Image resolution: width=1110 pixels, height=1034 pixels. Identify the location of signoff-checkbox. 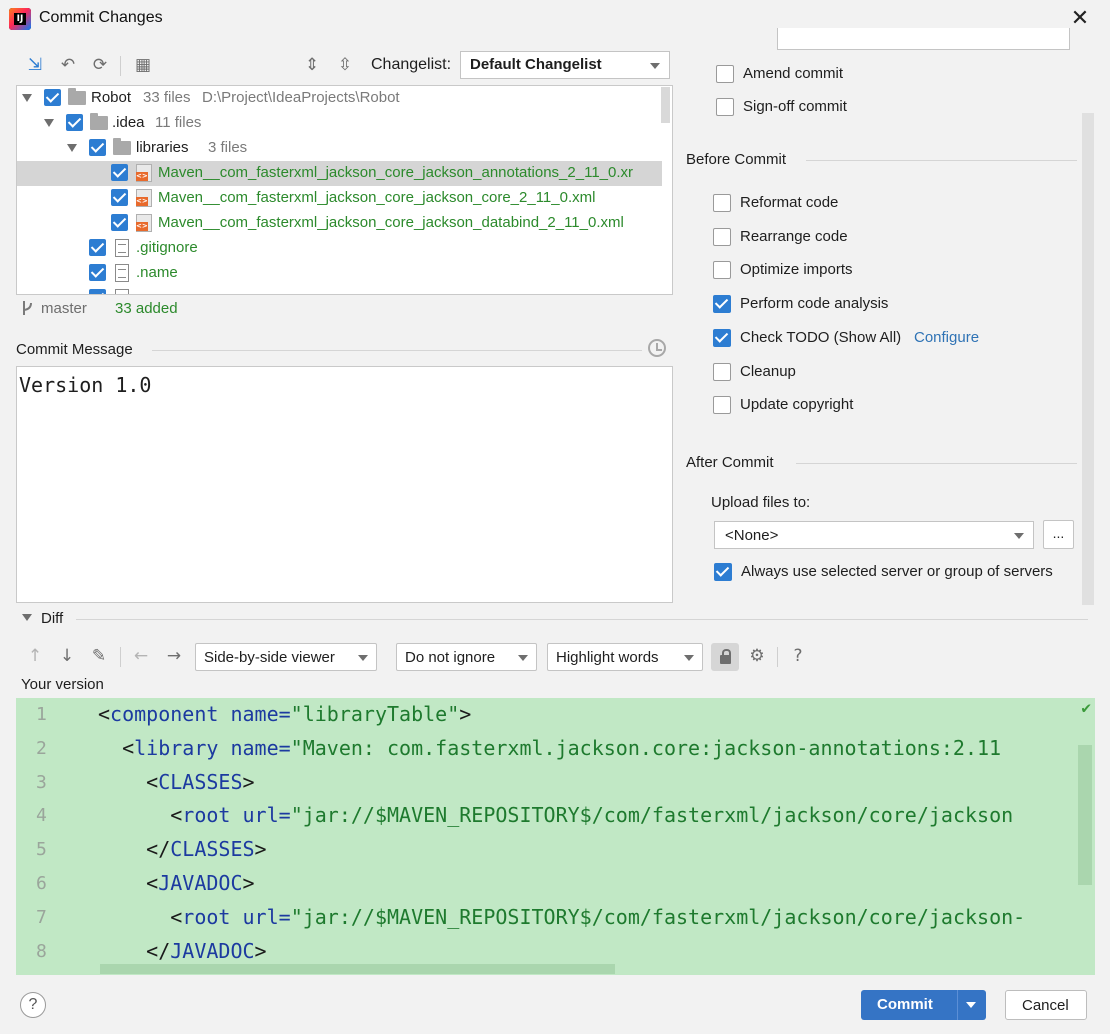
(725, 107).